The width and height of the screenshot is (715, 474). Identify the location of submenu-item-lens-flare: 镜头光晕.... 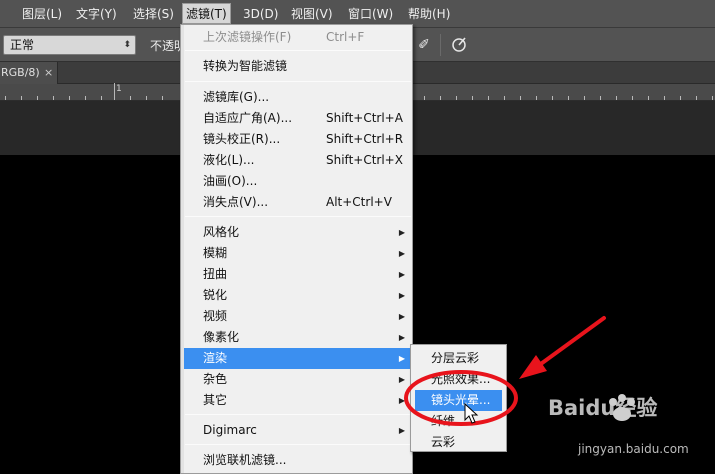
(458, 400).